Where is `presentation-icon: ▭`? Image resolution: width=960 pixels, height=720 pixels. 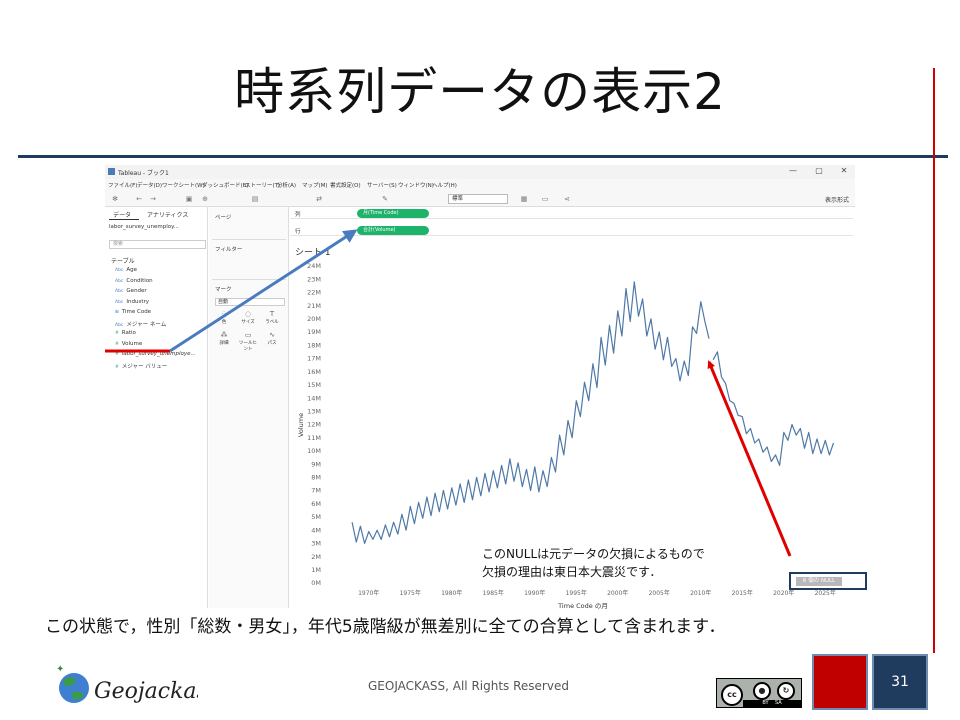
presentation-icon: ▭ is located at coordinates (545, 199).